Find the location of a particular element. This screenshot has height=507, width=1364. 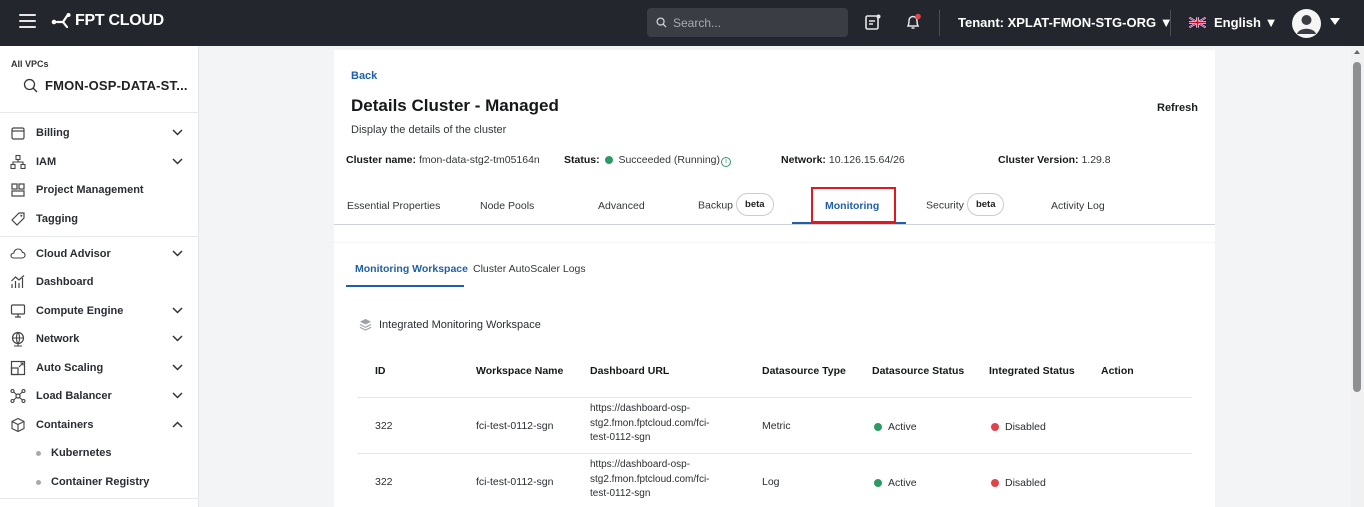

tab-label: Essential Properties is located at coordinates (394, 206).